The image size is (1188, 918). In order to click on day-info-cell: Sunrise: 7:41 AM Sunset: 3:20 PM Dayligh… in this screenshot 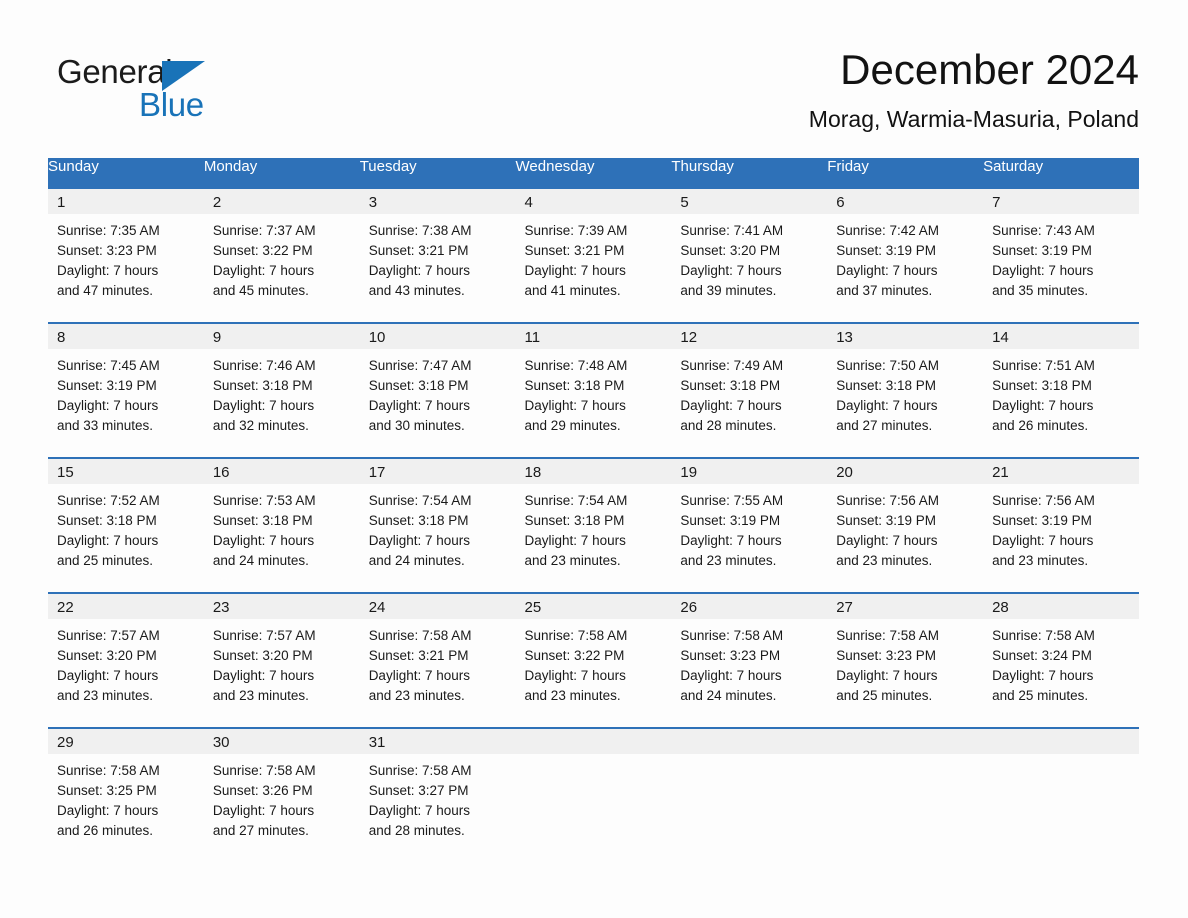, I will do `click(749, 268)`.